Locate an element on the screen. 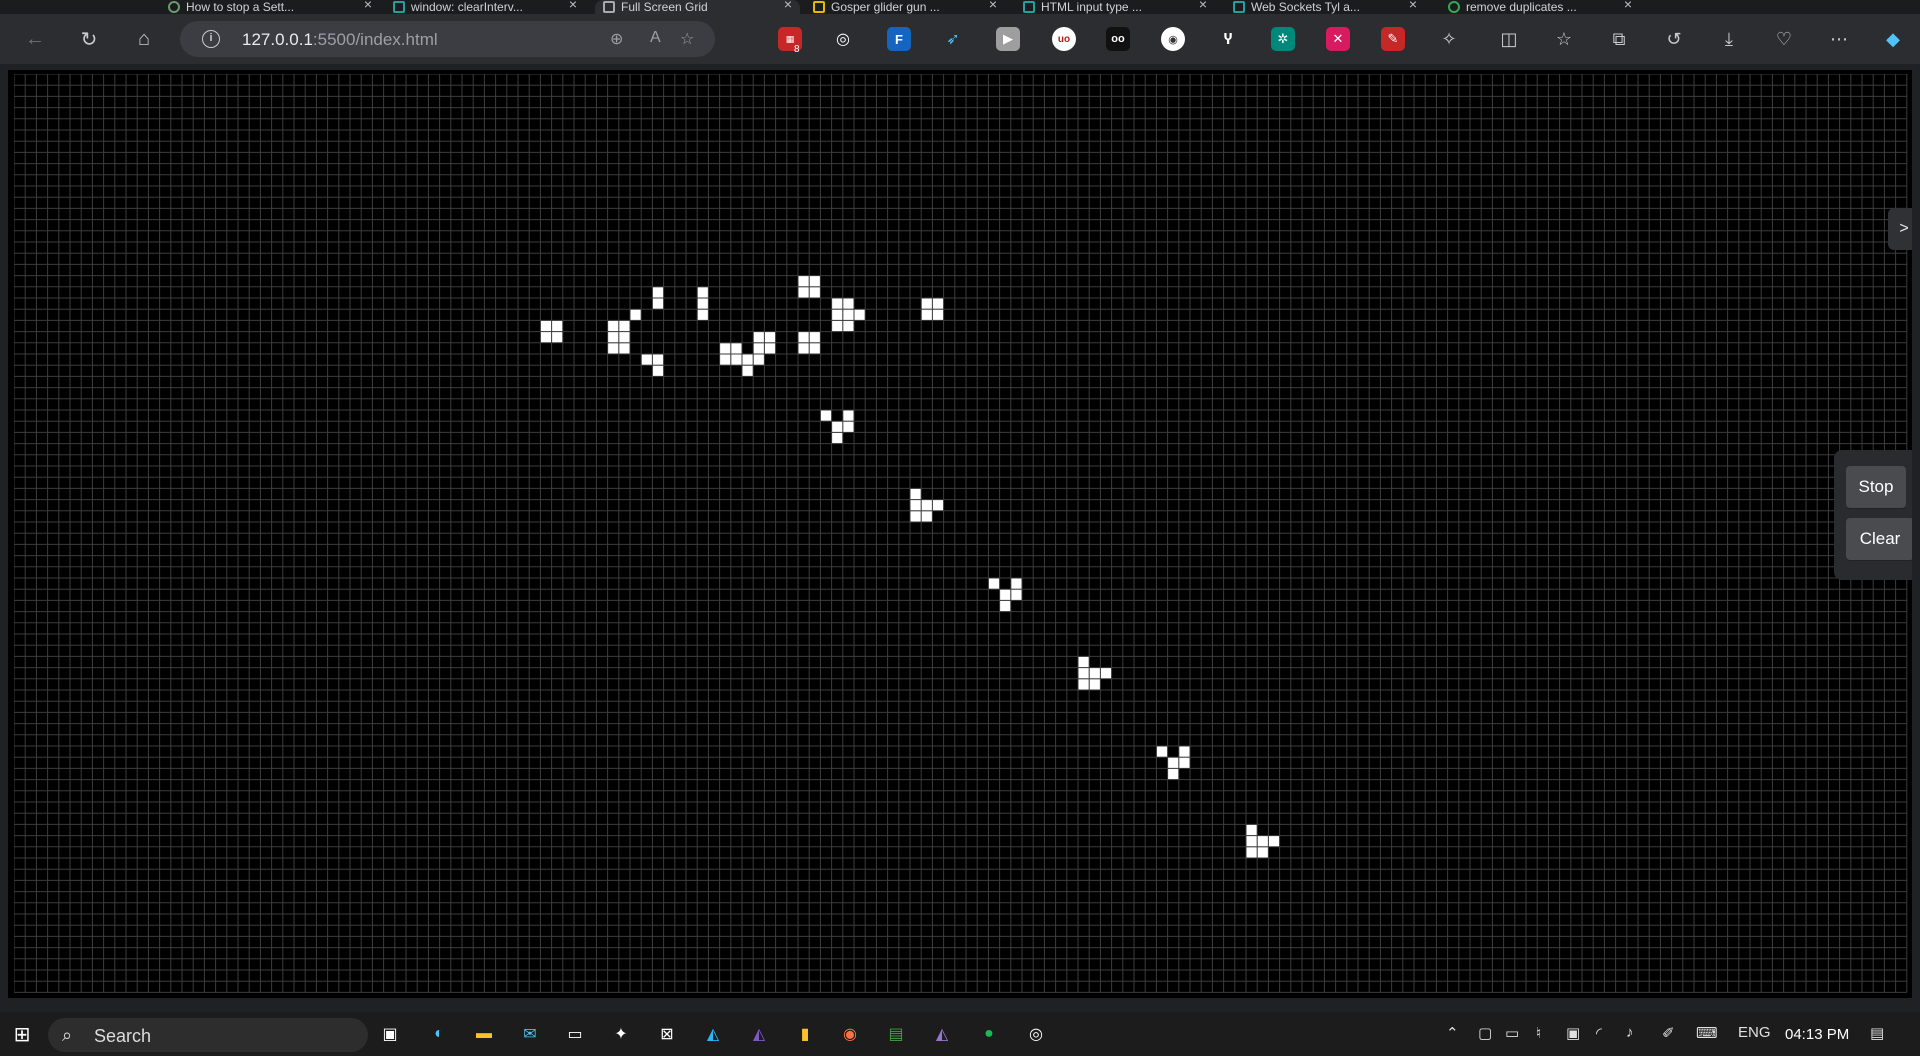 The height and width of the screenshot is (1056, 1920). tray-mic-icon: ♮ is located at coordinates (1538, 1033).